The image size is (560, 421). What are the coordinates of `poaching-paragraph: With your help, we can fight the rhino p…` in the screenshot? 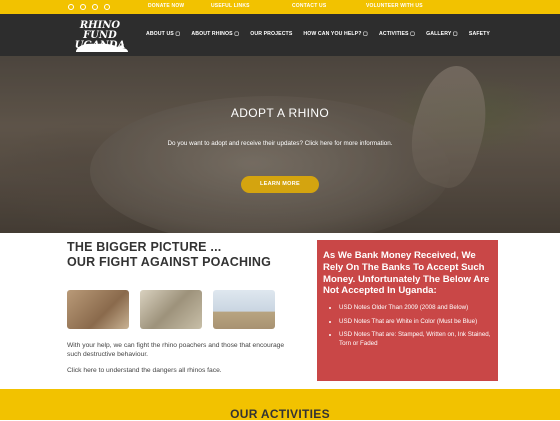 It's located at (176, 350).